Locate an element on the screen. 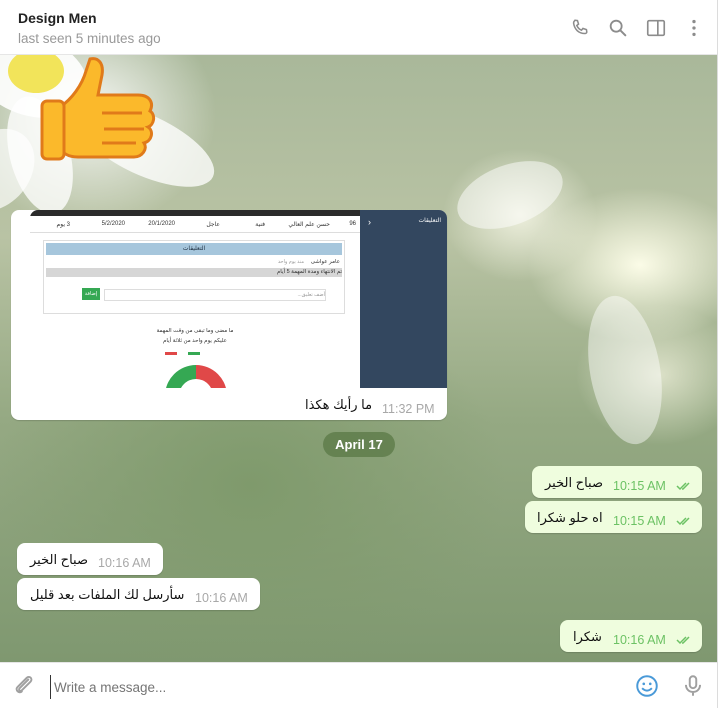 The image size is (721, 709). comment-author: عامر عواشى is located at coordinates (325, 262).